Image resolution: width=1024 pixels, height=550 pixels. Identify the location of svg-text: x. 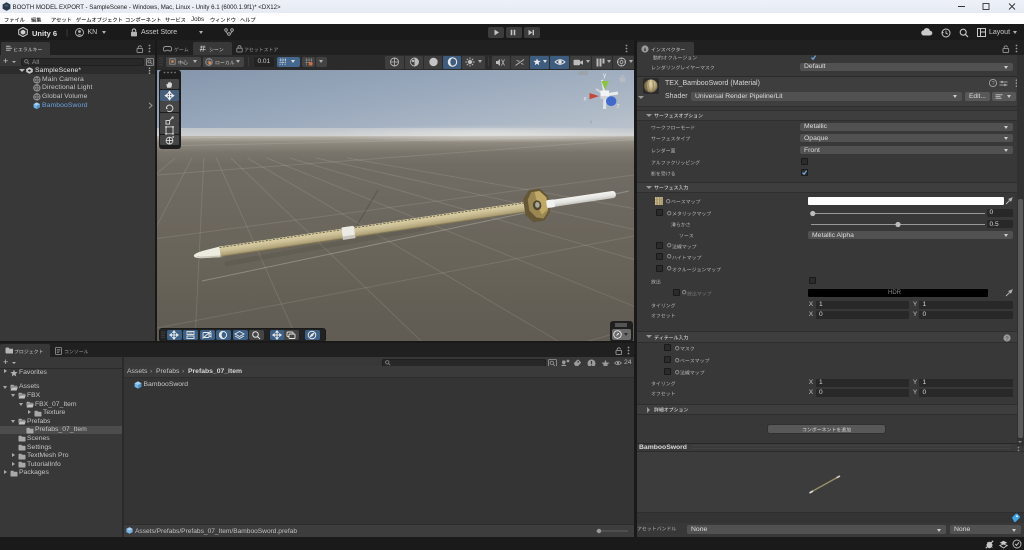
(586, 99).